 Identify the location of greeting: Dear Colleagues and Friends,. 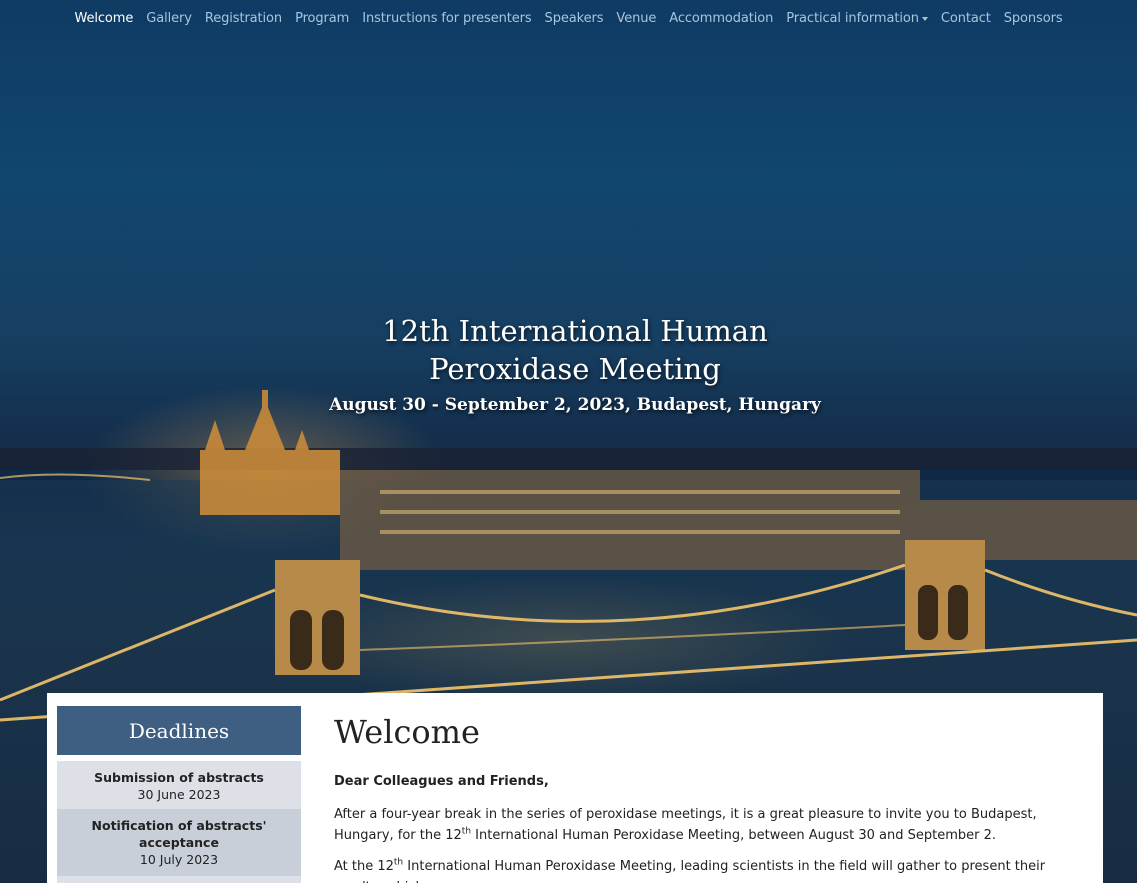
(441, 781).